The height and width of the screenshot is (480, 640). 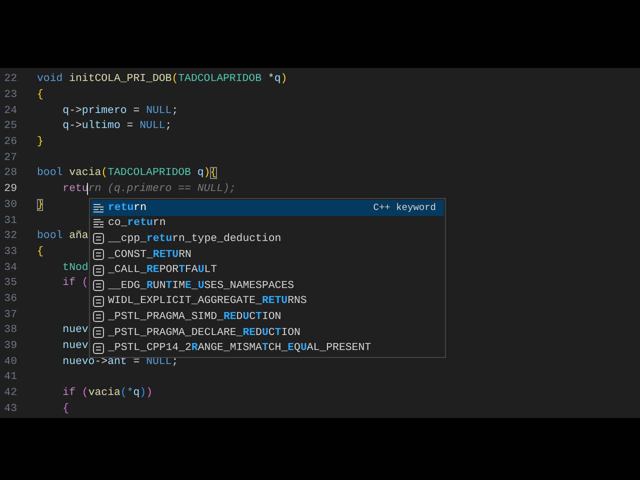 I want to click on line-number: 42, so click(x=10, y=394).